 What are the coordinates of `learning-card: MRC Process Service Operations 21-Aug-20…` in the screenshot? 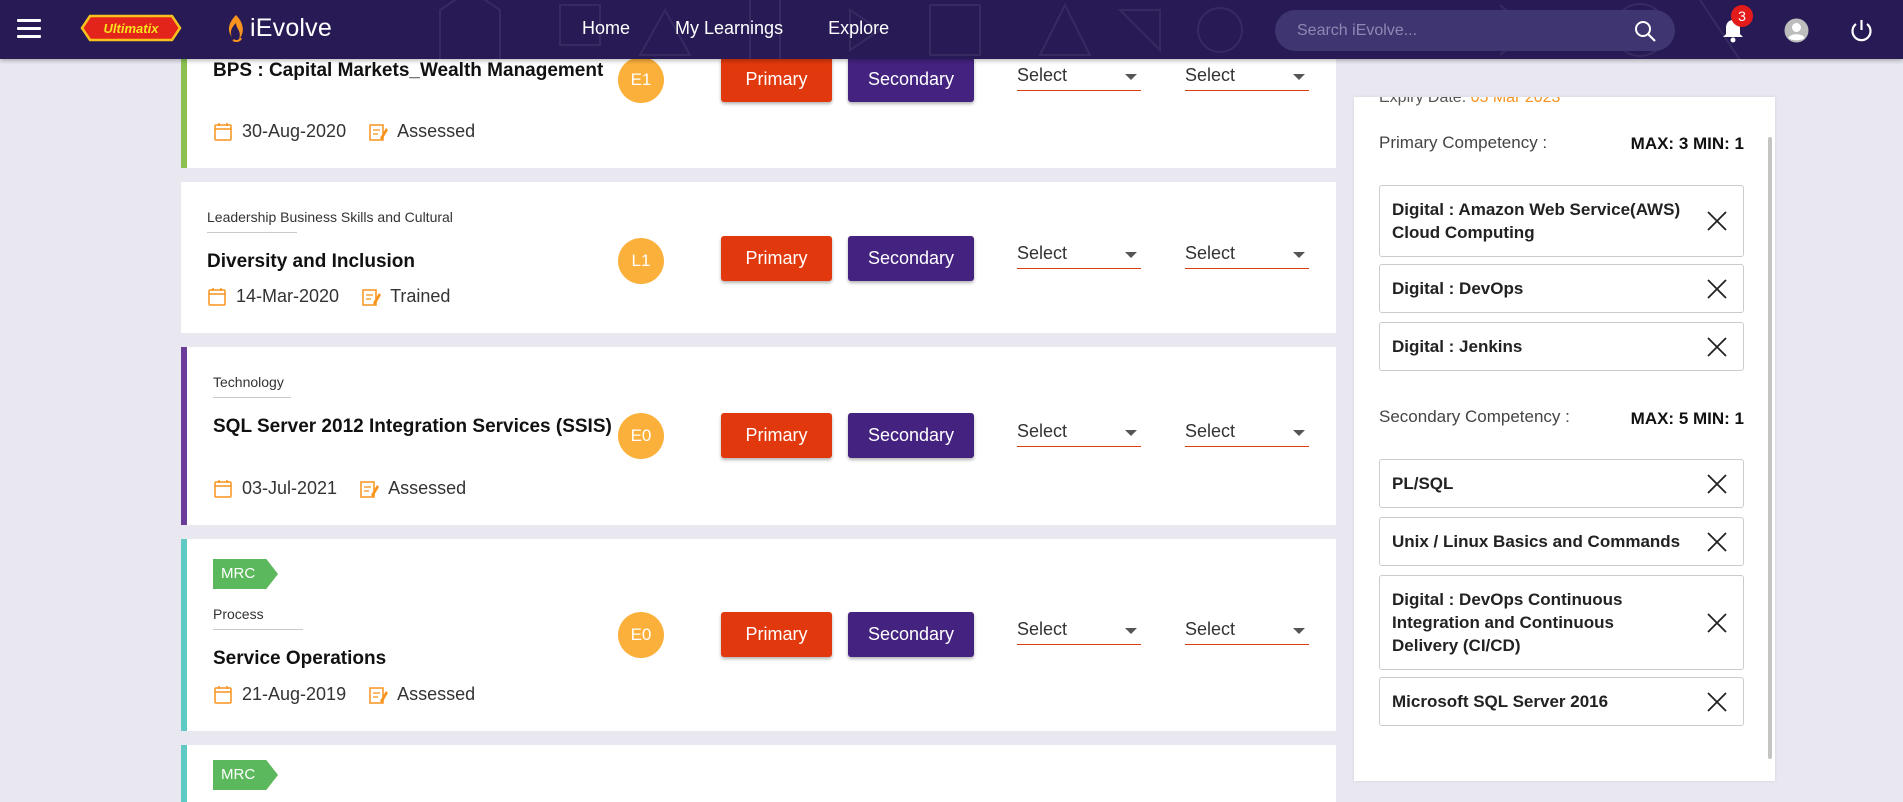 It's located at (758, 635).